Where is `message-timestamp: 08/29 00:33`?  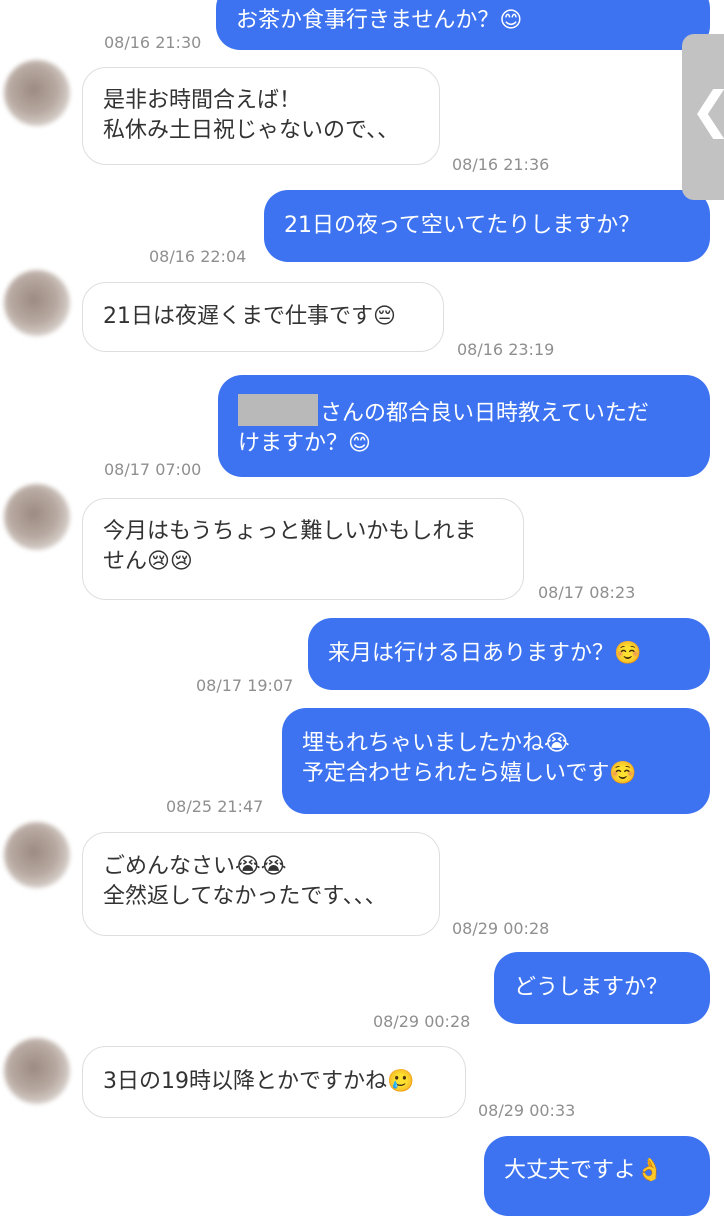 message-timestamp: 08/29 00:33 is located at coordinates (527, 1110).